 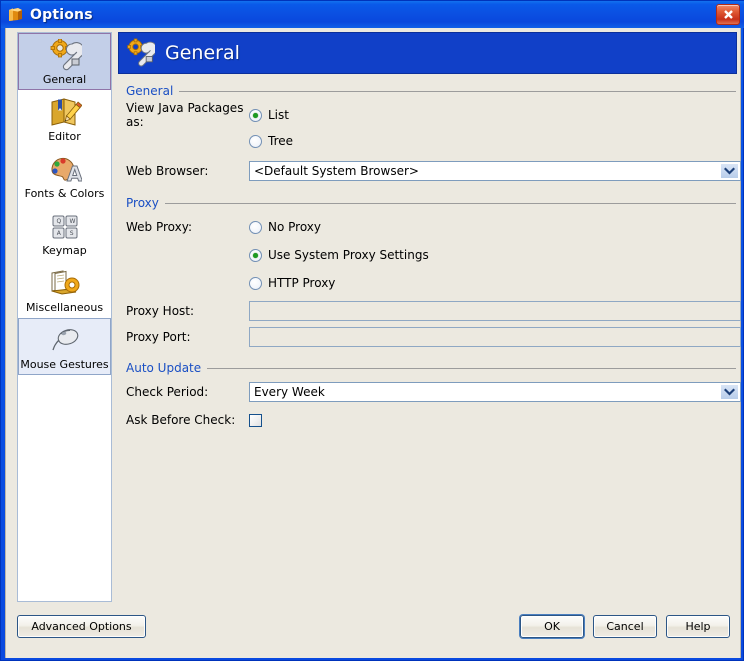 I want to click on row-proxy-port: Proxy Port:, so click(x=433, y=337).